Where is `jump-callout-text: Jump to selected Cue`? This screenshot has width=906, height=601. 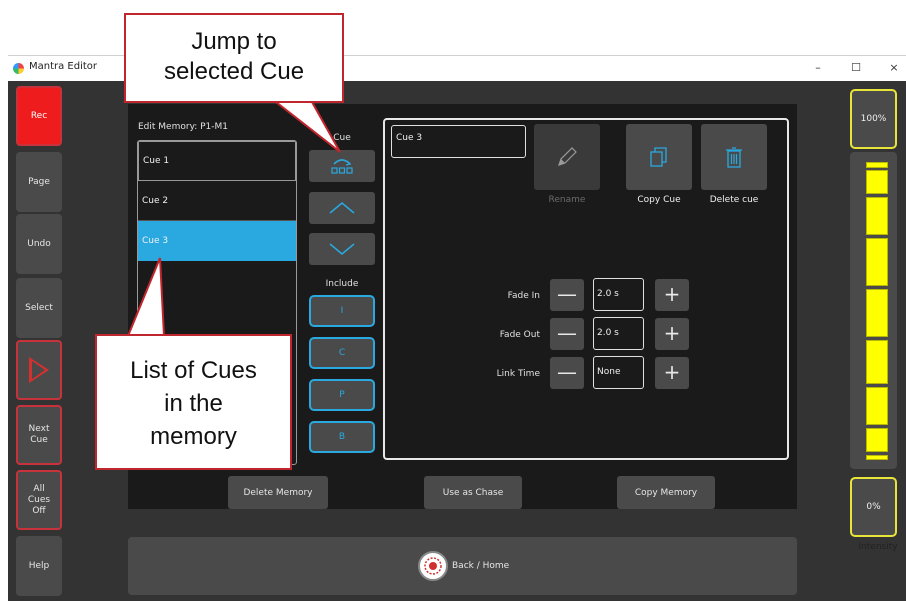 jump-callout-text: Jump to selected Cue is located at coordinates (234, 56).